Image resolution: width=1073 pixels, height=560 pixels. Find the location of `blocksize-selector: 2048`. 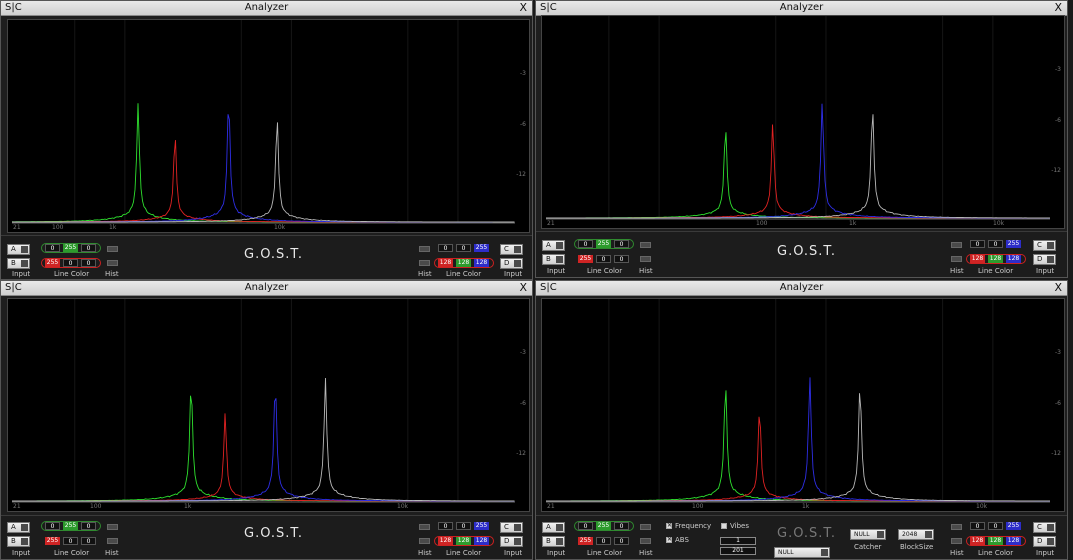

blocksize-selector: 2048 is located at coordinates (916, 534).